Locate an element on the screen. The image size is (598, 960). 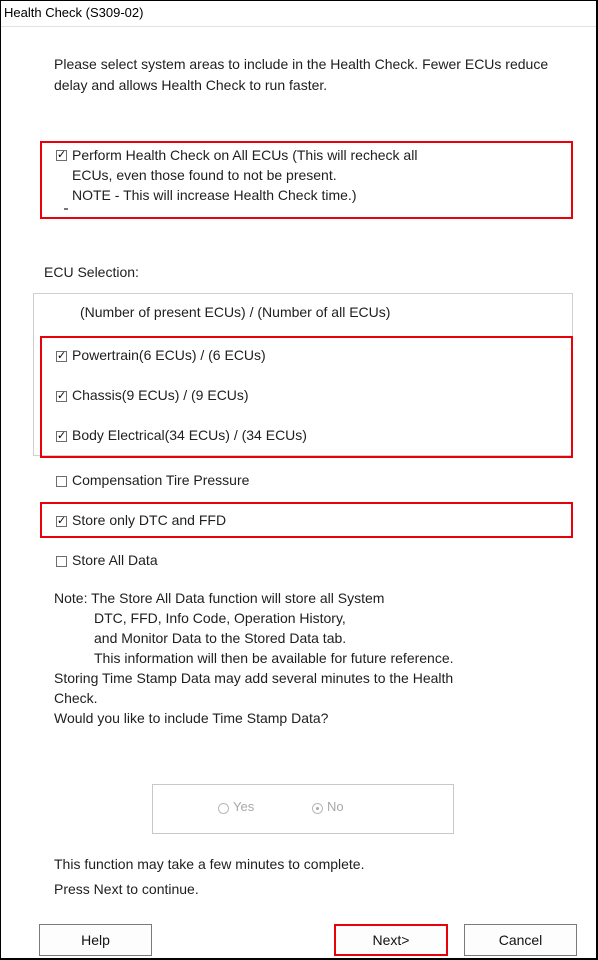
store-dtc-label: Store only DTC and FFD is located at coordinates (149, 520).